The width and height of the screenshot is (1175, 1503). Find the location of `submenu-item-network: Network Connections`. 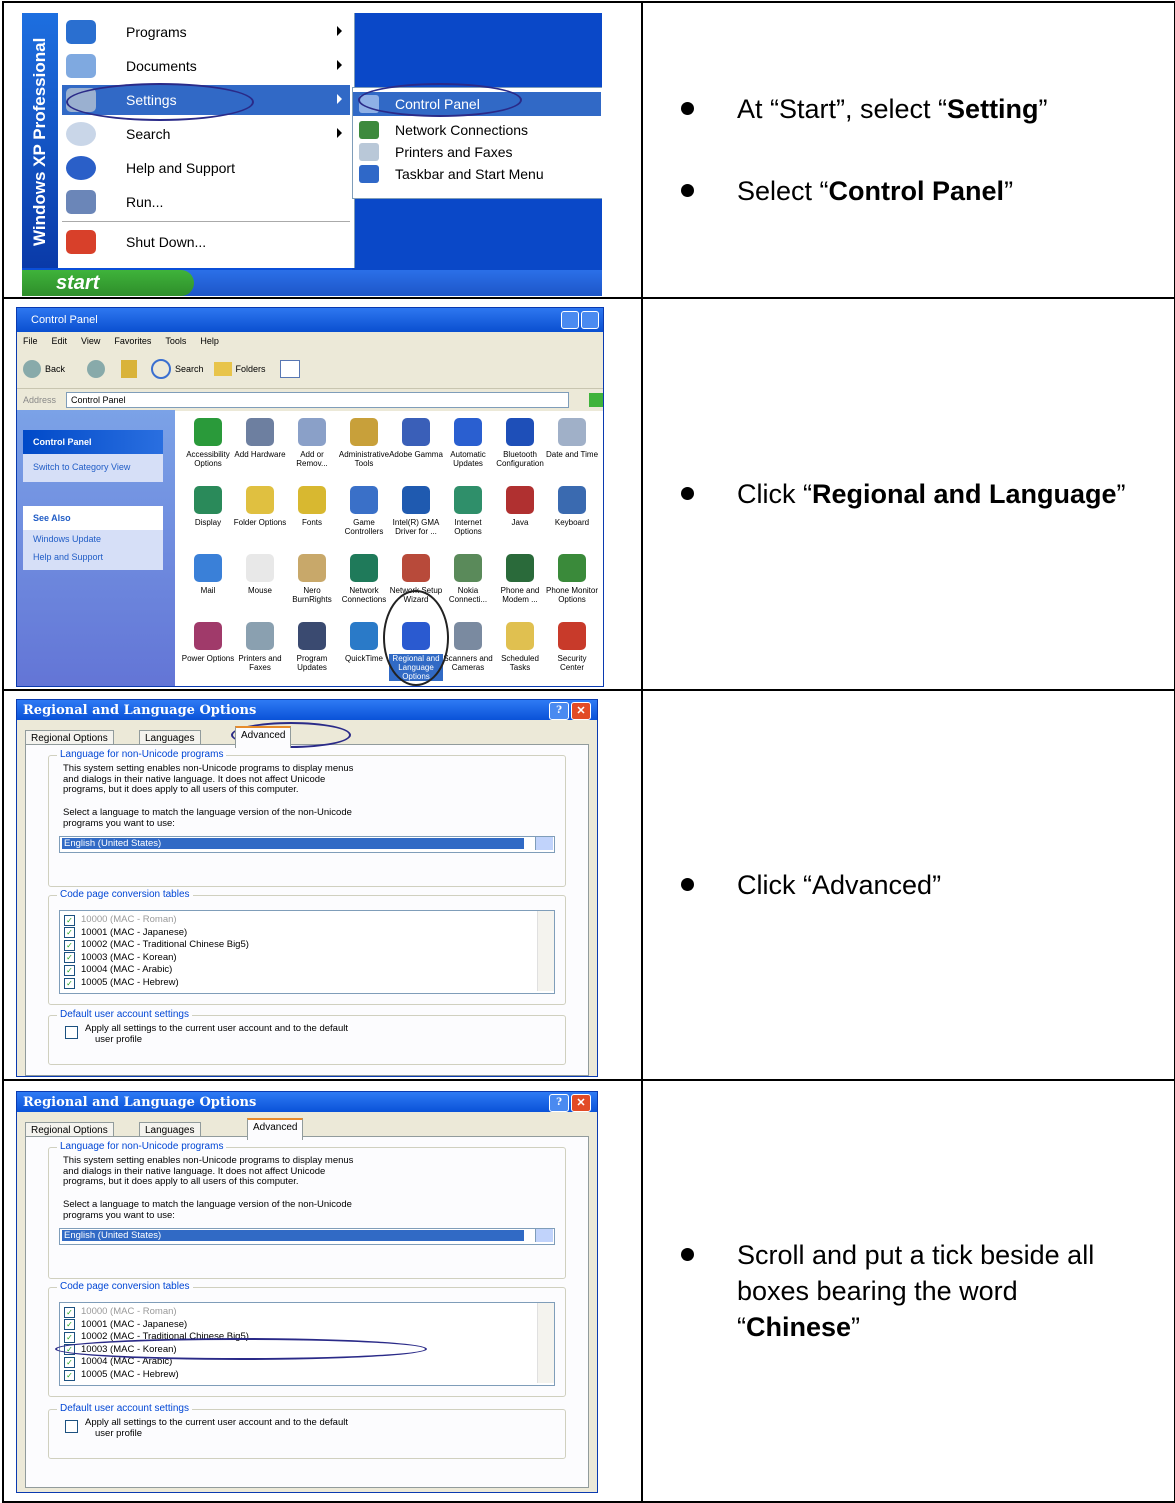

submenu-item-network: Network Connections is located at coordinates (477, 130).